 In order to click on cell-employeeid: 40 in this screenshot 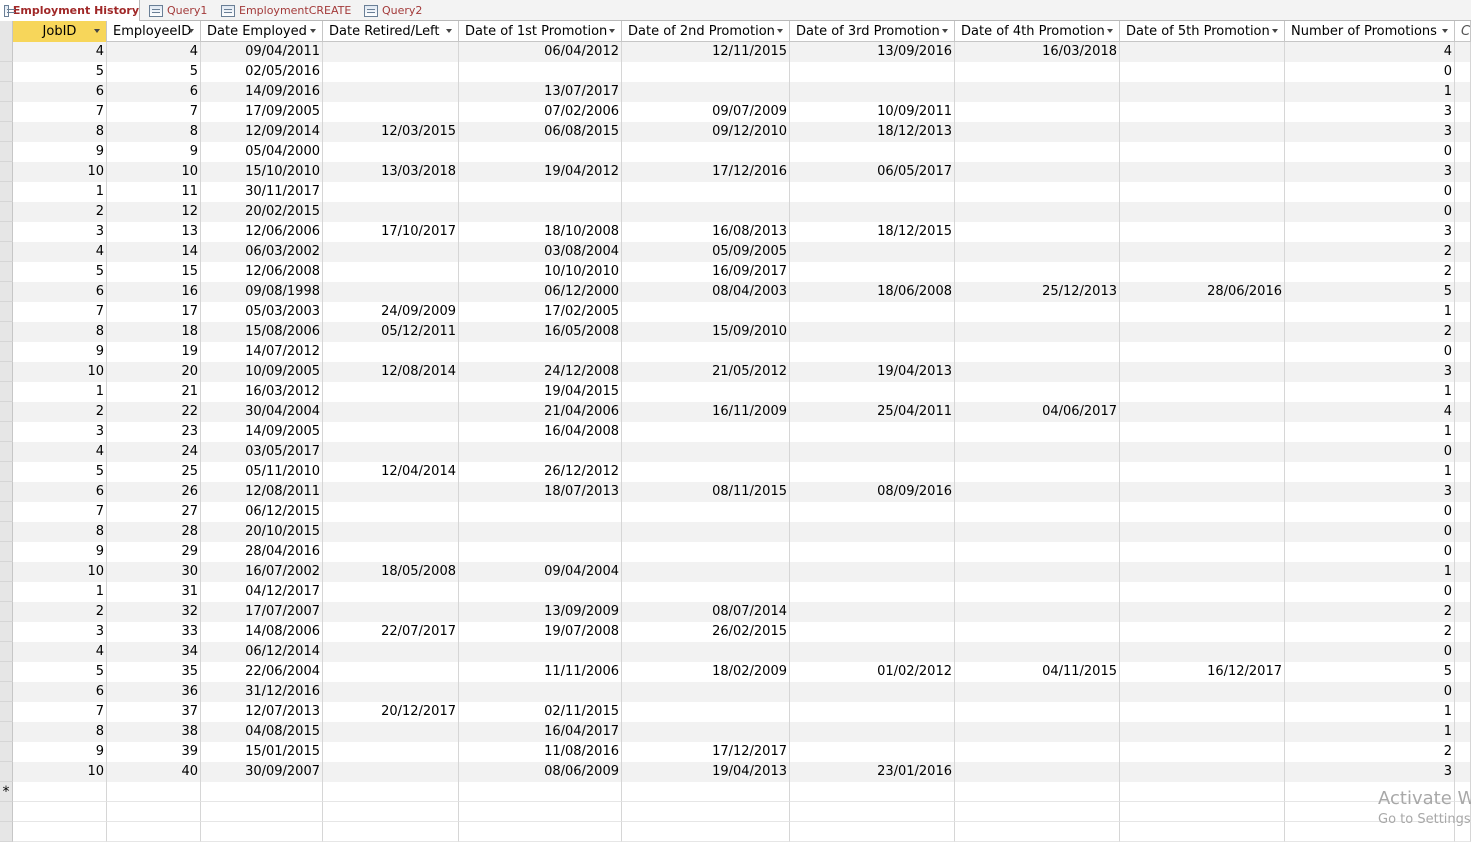, I will do `click(154, 772)`.